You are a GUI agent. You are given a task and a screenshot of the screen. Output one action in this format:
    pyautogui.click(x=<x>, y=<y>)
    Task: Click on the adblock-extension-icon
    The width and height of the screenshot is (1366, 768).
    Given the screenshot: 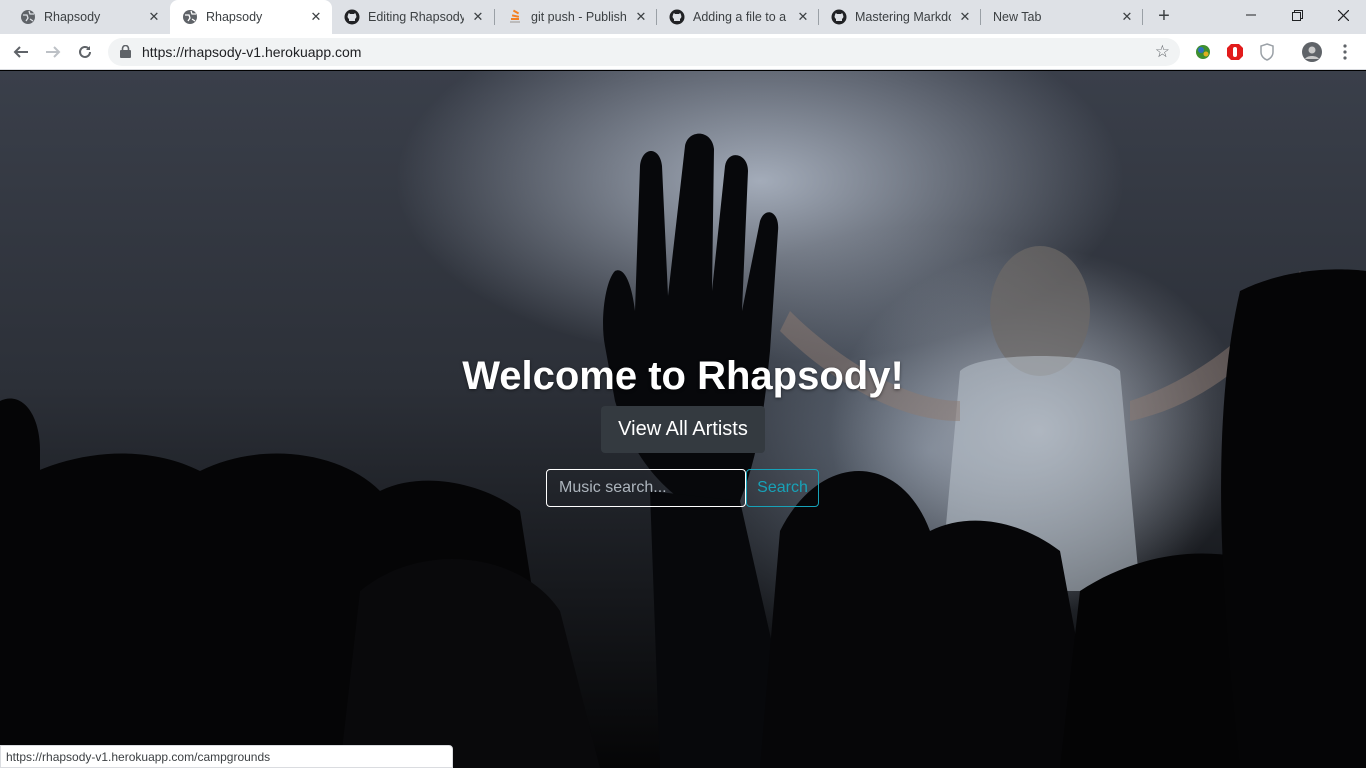 What is the action you would take?
    pyautogui.click(x=1235, y=52)
    